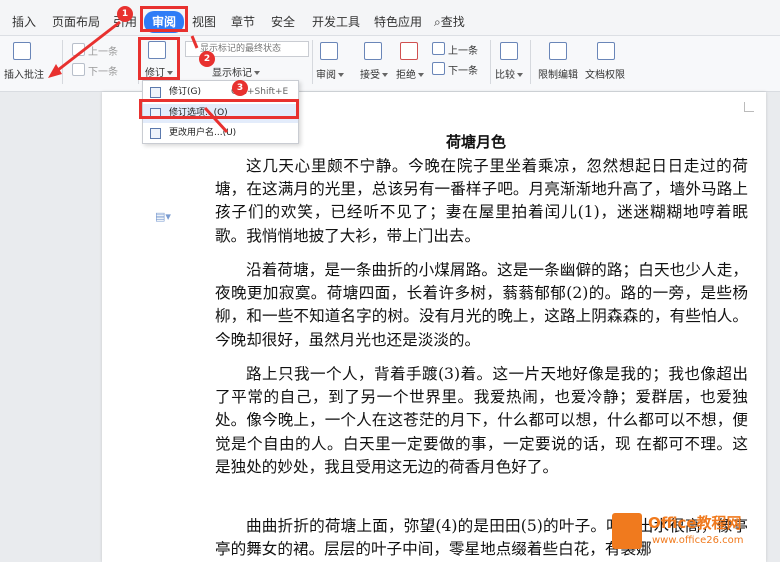 This screenshot has width=780, height=562. What do you see at coordinates (55, 71) in the screenshot?
I see `arrow-1-head` at bounding box center [55, 71].